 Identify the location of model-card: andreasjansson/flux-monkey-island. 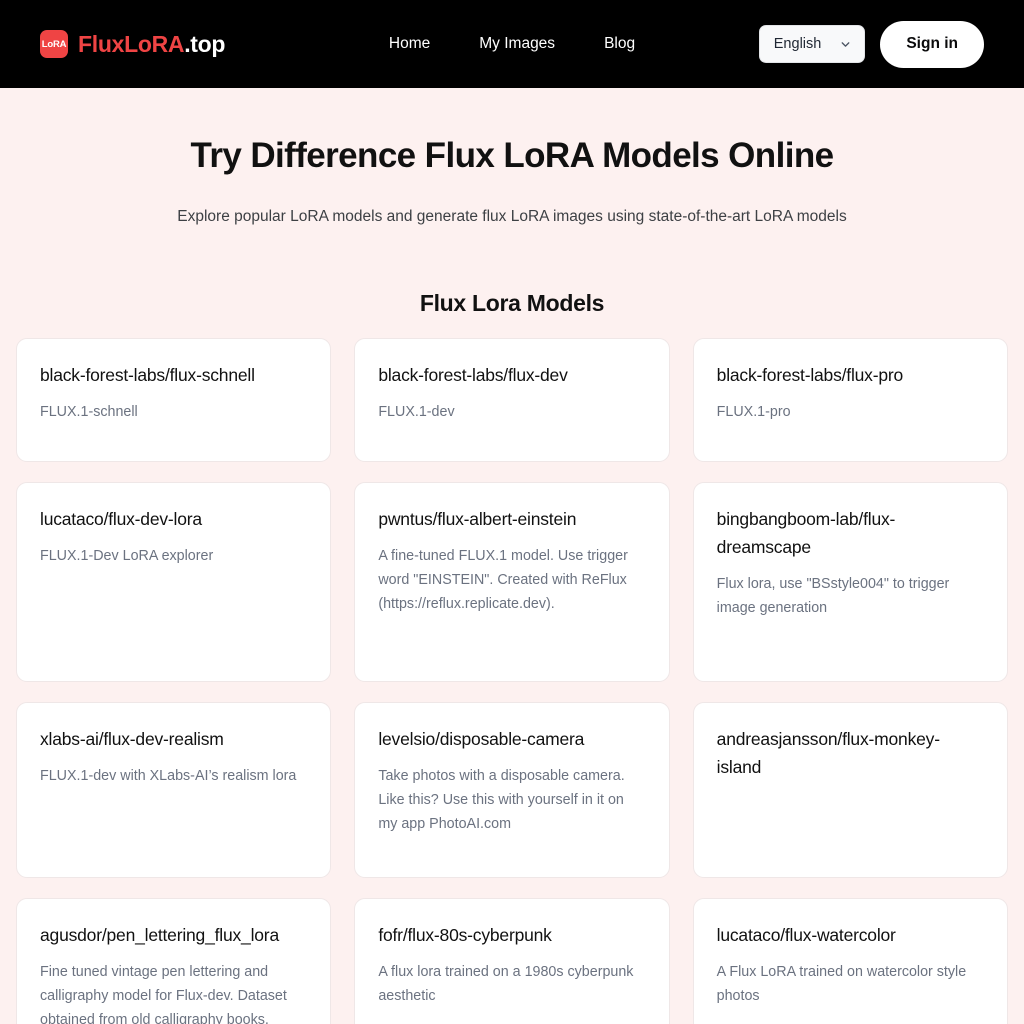
(850, 789).